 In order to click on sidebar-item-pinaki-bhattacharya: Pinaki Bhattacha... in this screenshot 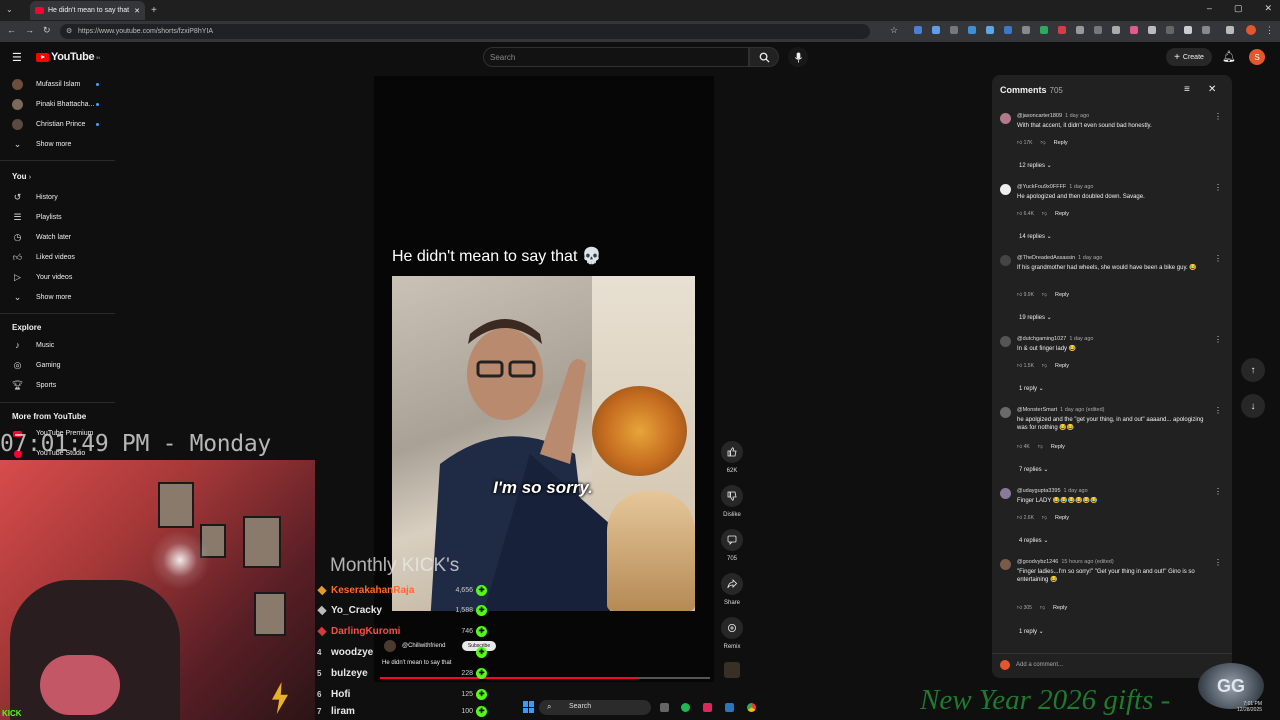, I will do `click(57, 104)`.